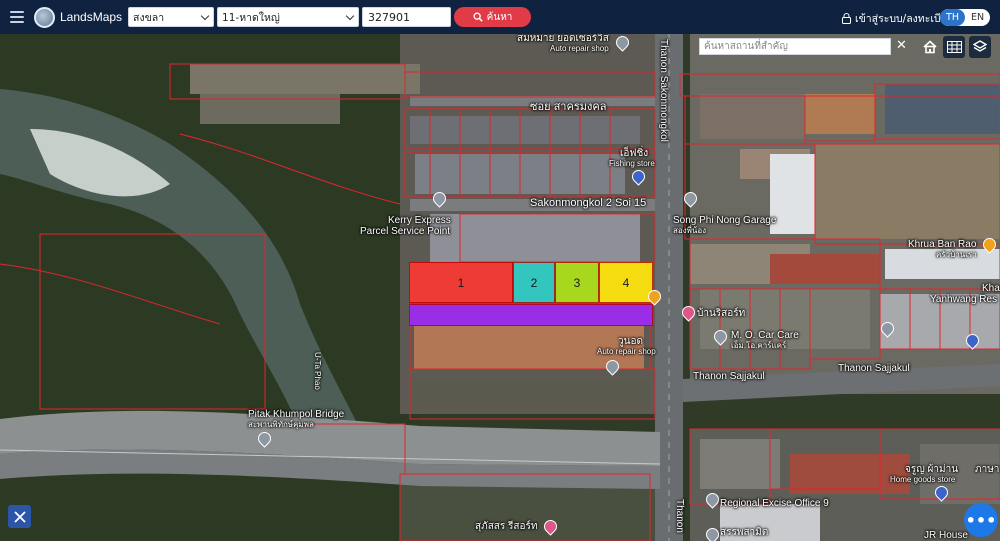 The height and width of the screenshot is (541, 1000). Describe the element at coordinates (987, 469) in the screenshot. I see `map-label: ภาษา` at that location.